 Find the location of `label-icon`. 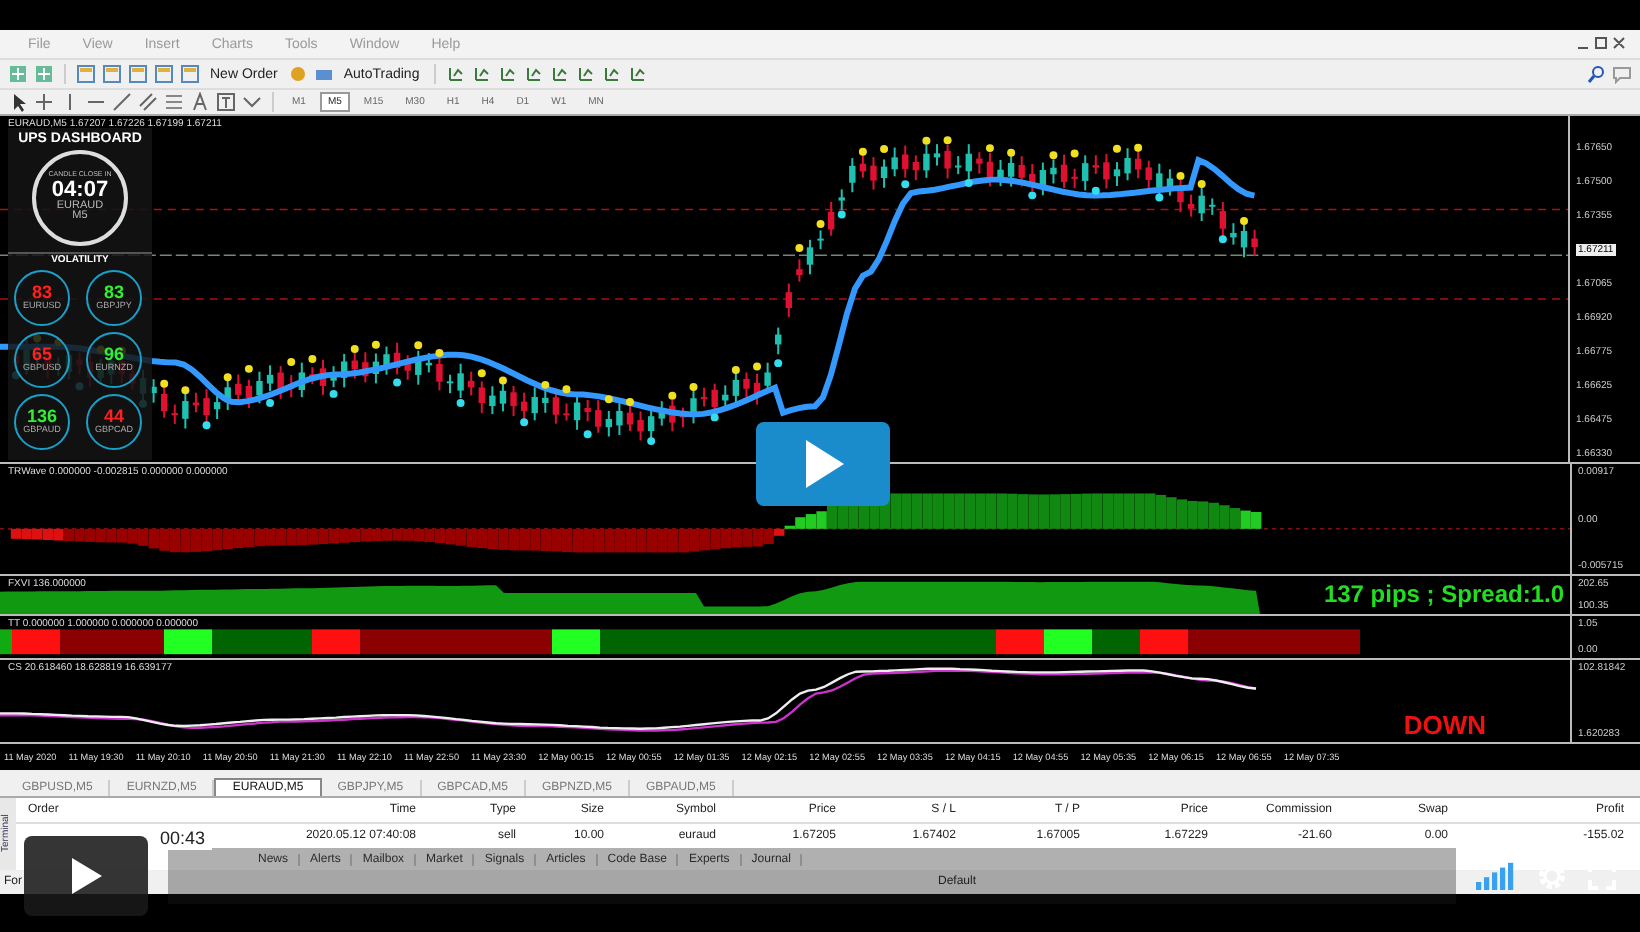

label-icon is located at coordinates (226, 102).